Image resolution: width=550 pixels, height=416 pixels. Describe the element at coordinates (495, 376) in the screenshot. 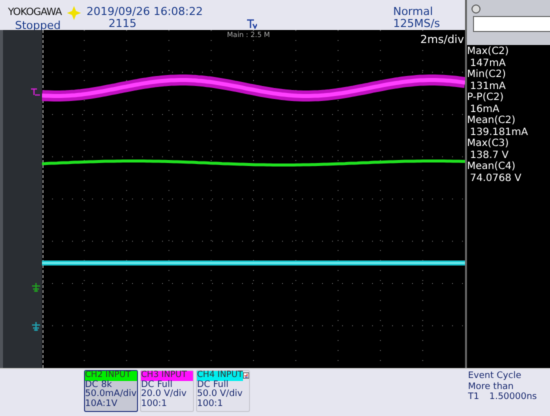

I see `trigger-setting: Event Cycle` at that location.